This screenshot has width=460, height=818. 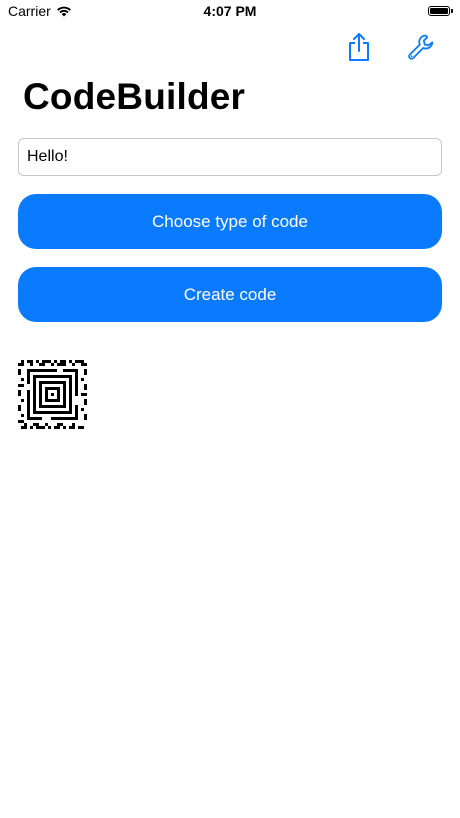 I want to click on generated-code-image, so click(x=52, y=394).